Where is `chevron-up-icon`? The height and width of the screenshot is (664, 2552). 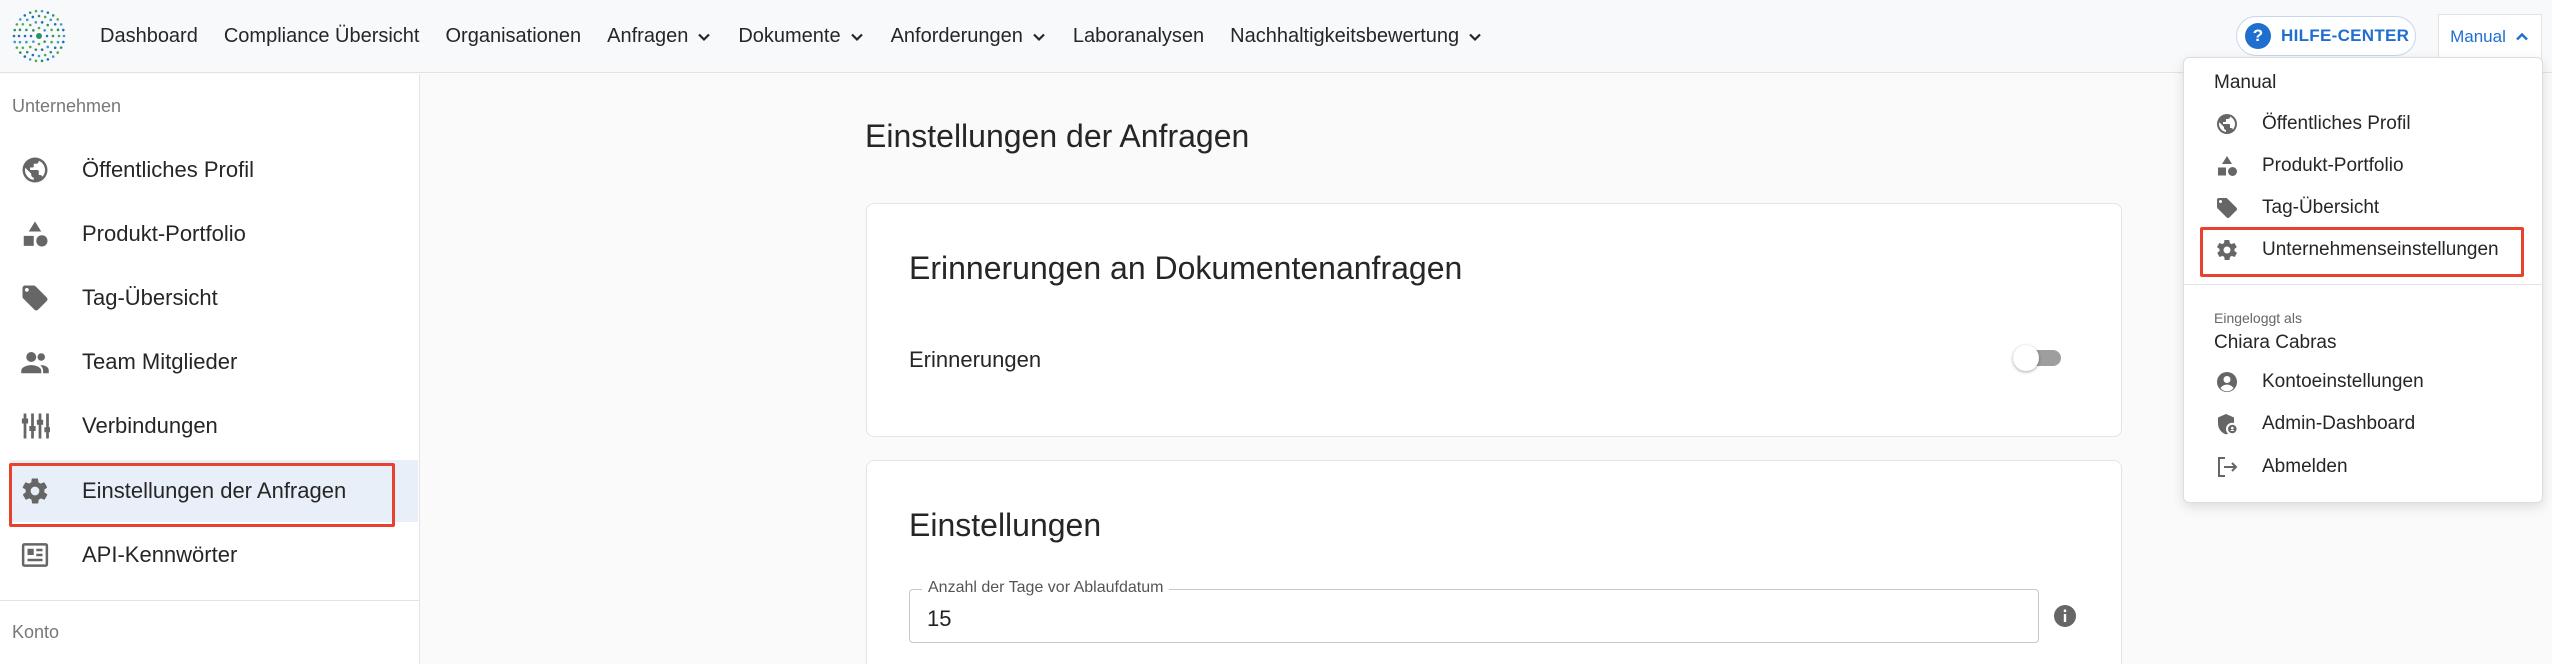
chevron-up-icon is located at coordinates (2522, 36).